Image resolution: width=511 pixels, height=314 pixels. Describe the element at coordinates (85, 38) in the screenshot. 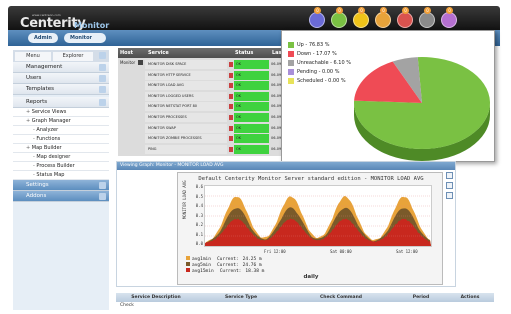

I see `monitor-button: Monitor` at that location.